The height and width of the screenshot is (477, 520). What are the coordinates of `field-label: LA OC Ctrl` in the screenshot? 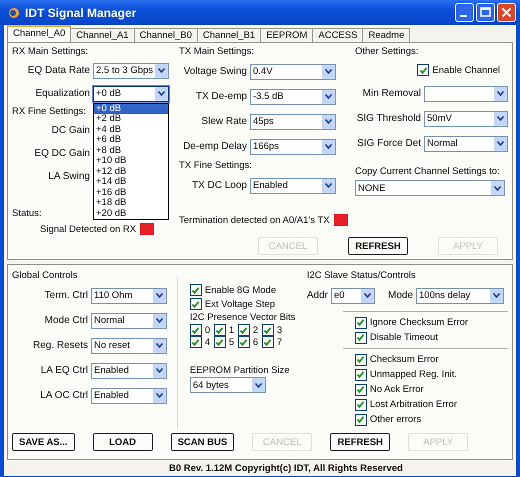 It's located at (63, 395).